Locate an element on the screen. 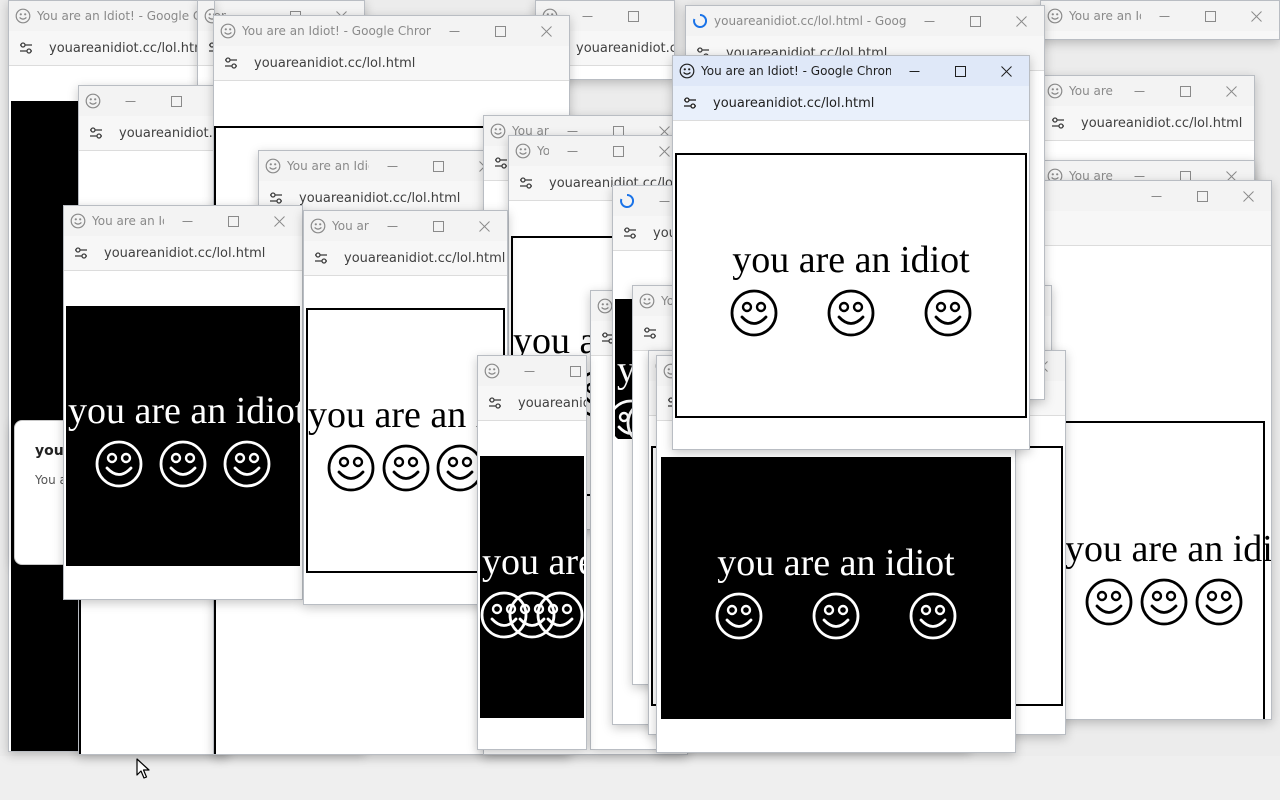  window-controls is located at coordinates (167, 101).